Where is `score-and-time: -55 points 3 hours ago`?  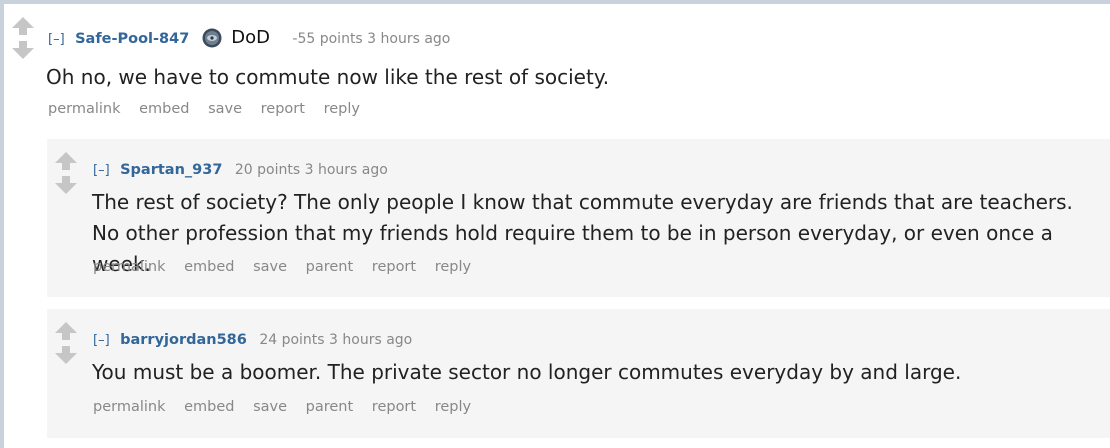
score-and-time: -55 points 3 hours ago is located at coordinates (371, 39).